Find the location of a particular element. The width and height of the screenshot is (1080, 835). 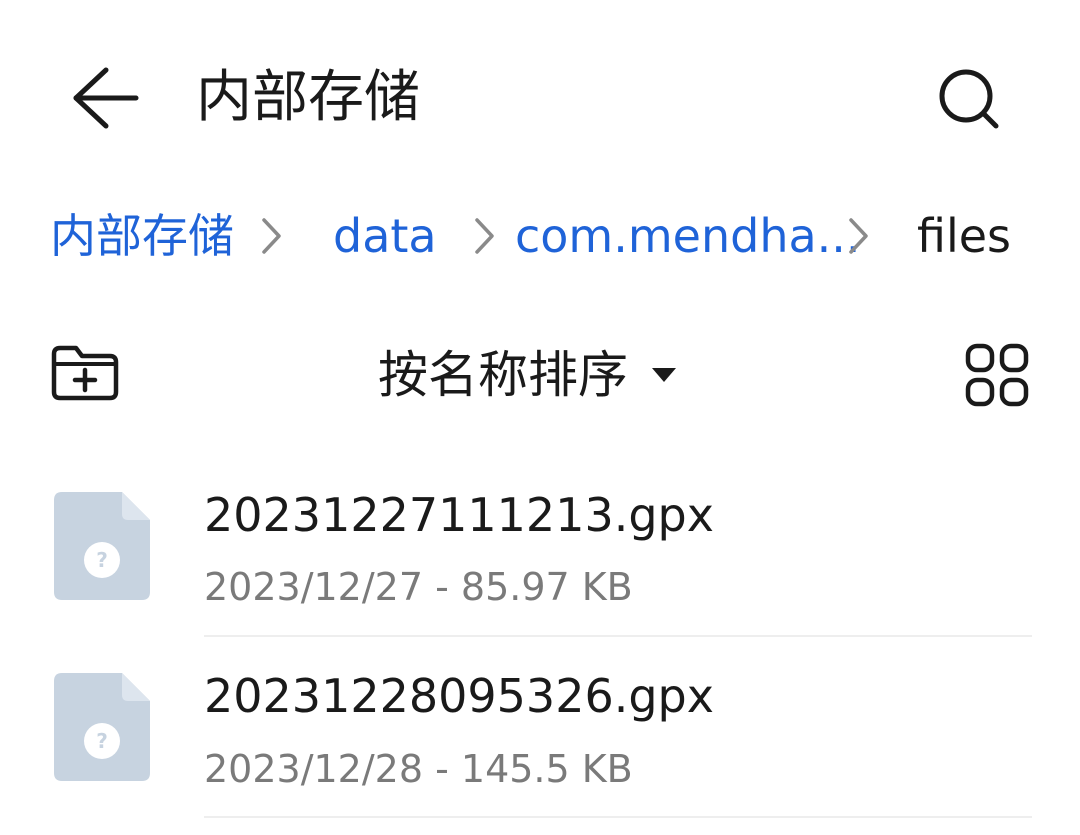

new-folder-icon is located at coordinates (85, 373).